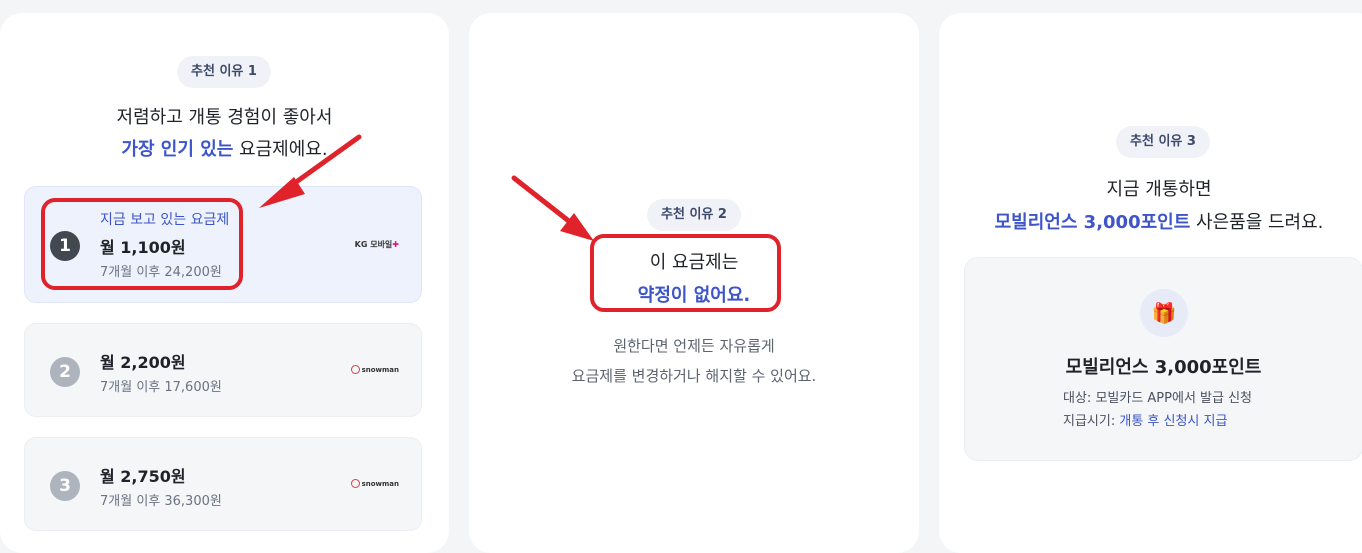  I want to click on kg-mobile-logo: KG 모바일✚, so click(376, 244).